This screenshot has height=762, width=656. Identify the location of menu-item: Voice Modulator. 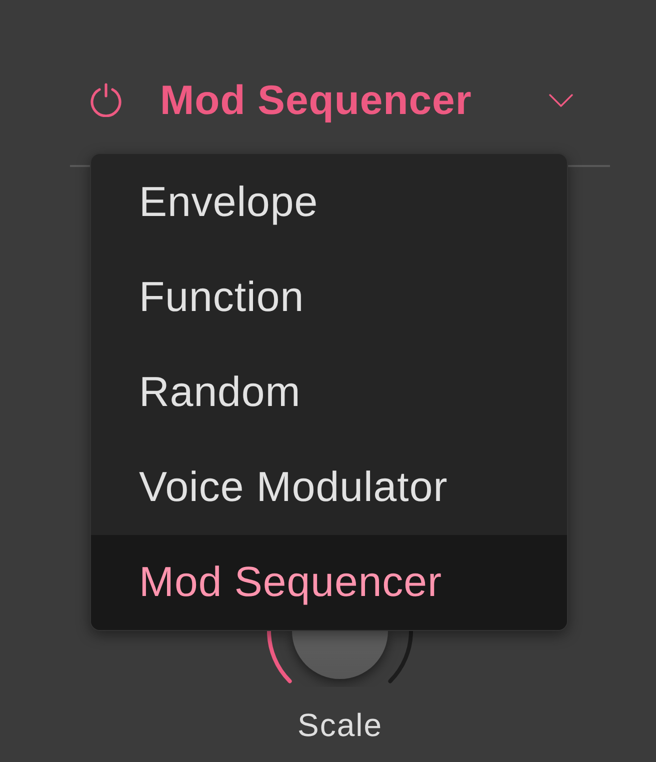
(329, 487).